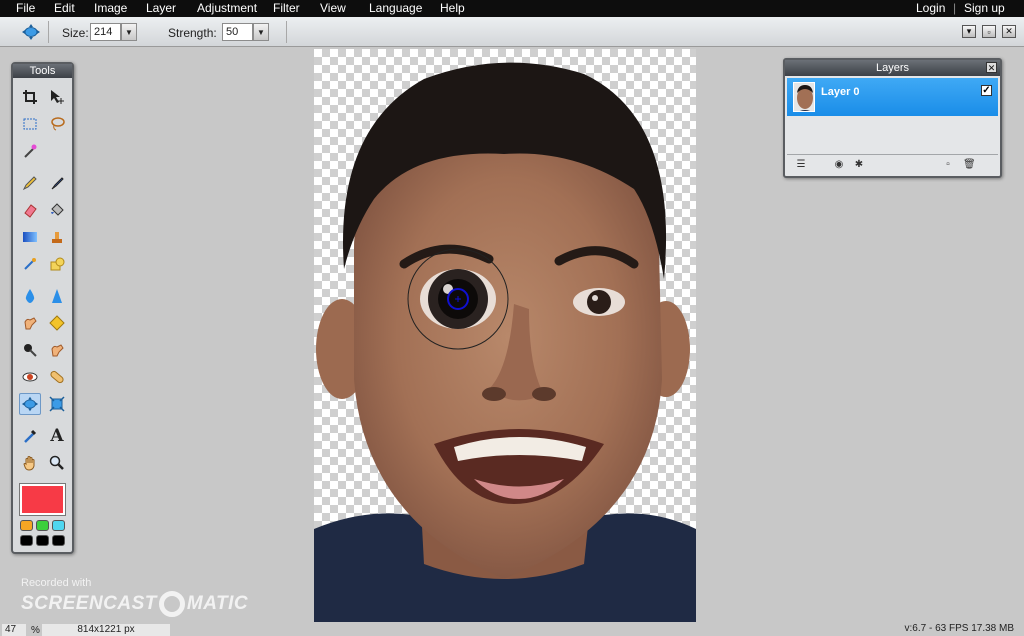  I want to click on spot-heal-tool-icon, so click(57, 377).